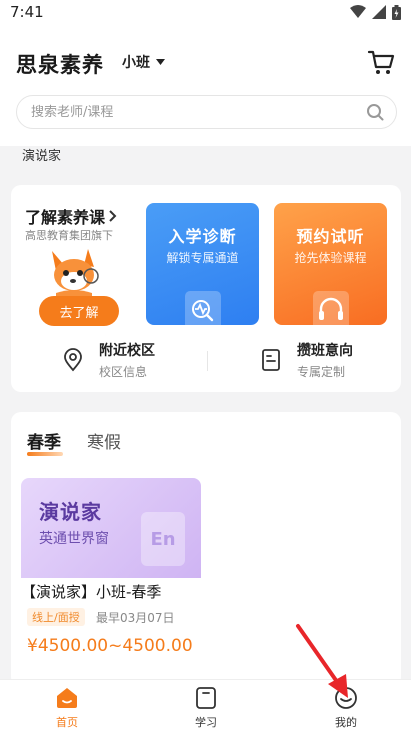  I want to click on tile-title: 入学诊断, so click(202, 236).